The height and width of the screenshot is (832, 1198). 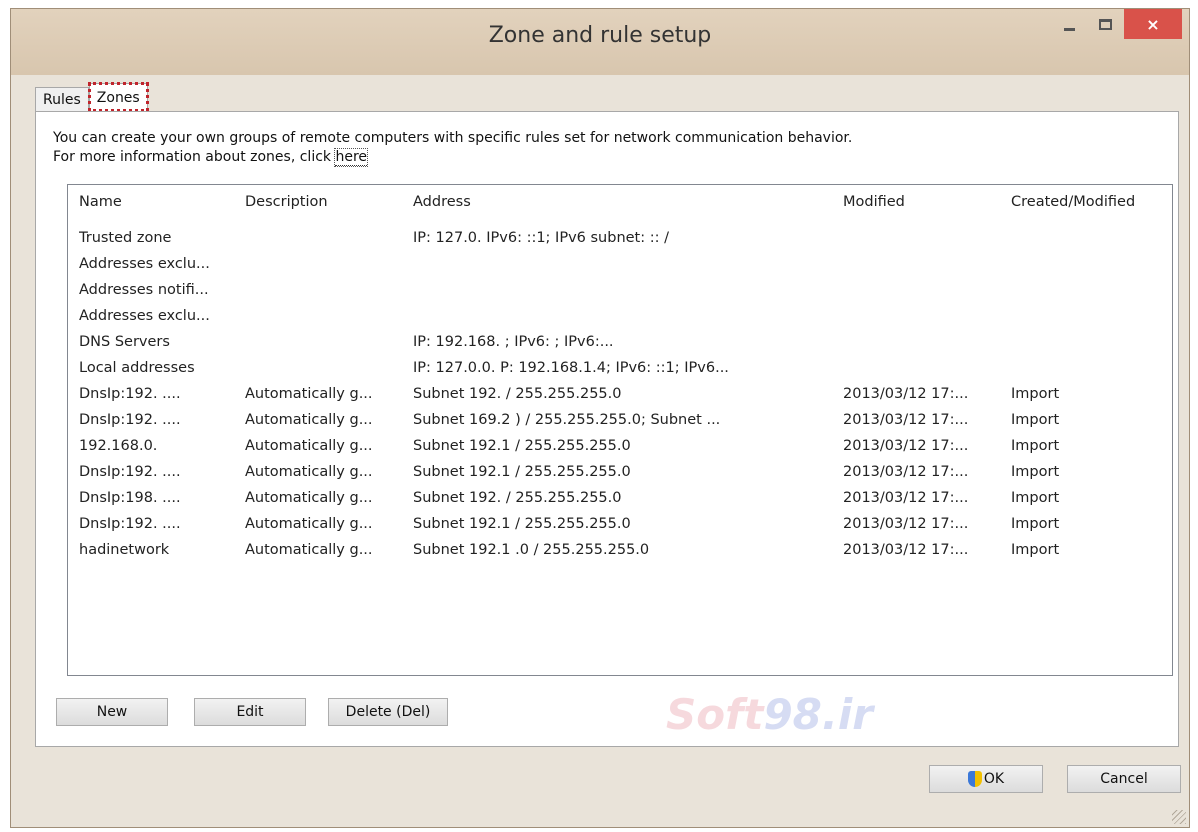 I want to click on tab-strip: Rules Zones, so click(x=92, y=96).